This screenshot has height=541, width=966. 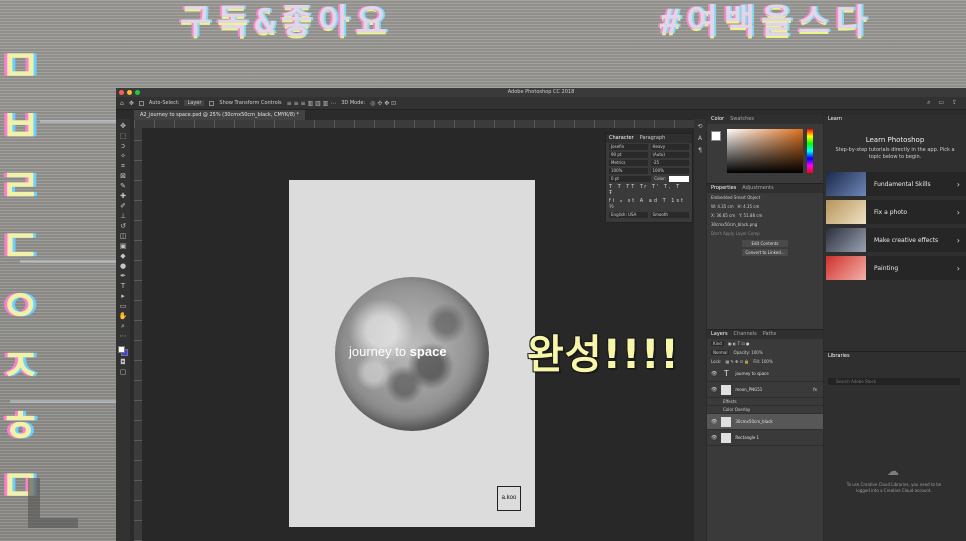 I want to click on home-icon: ⌂, so click(x=122, y=103).